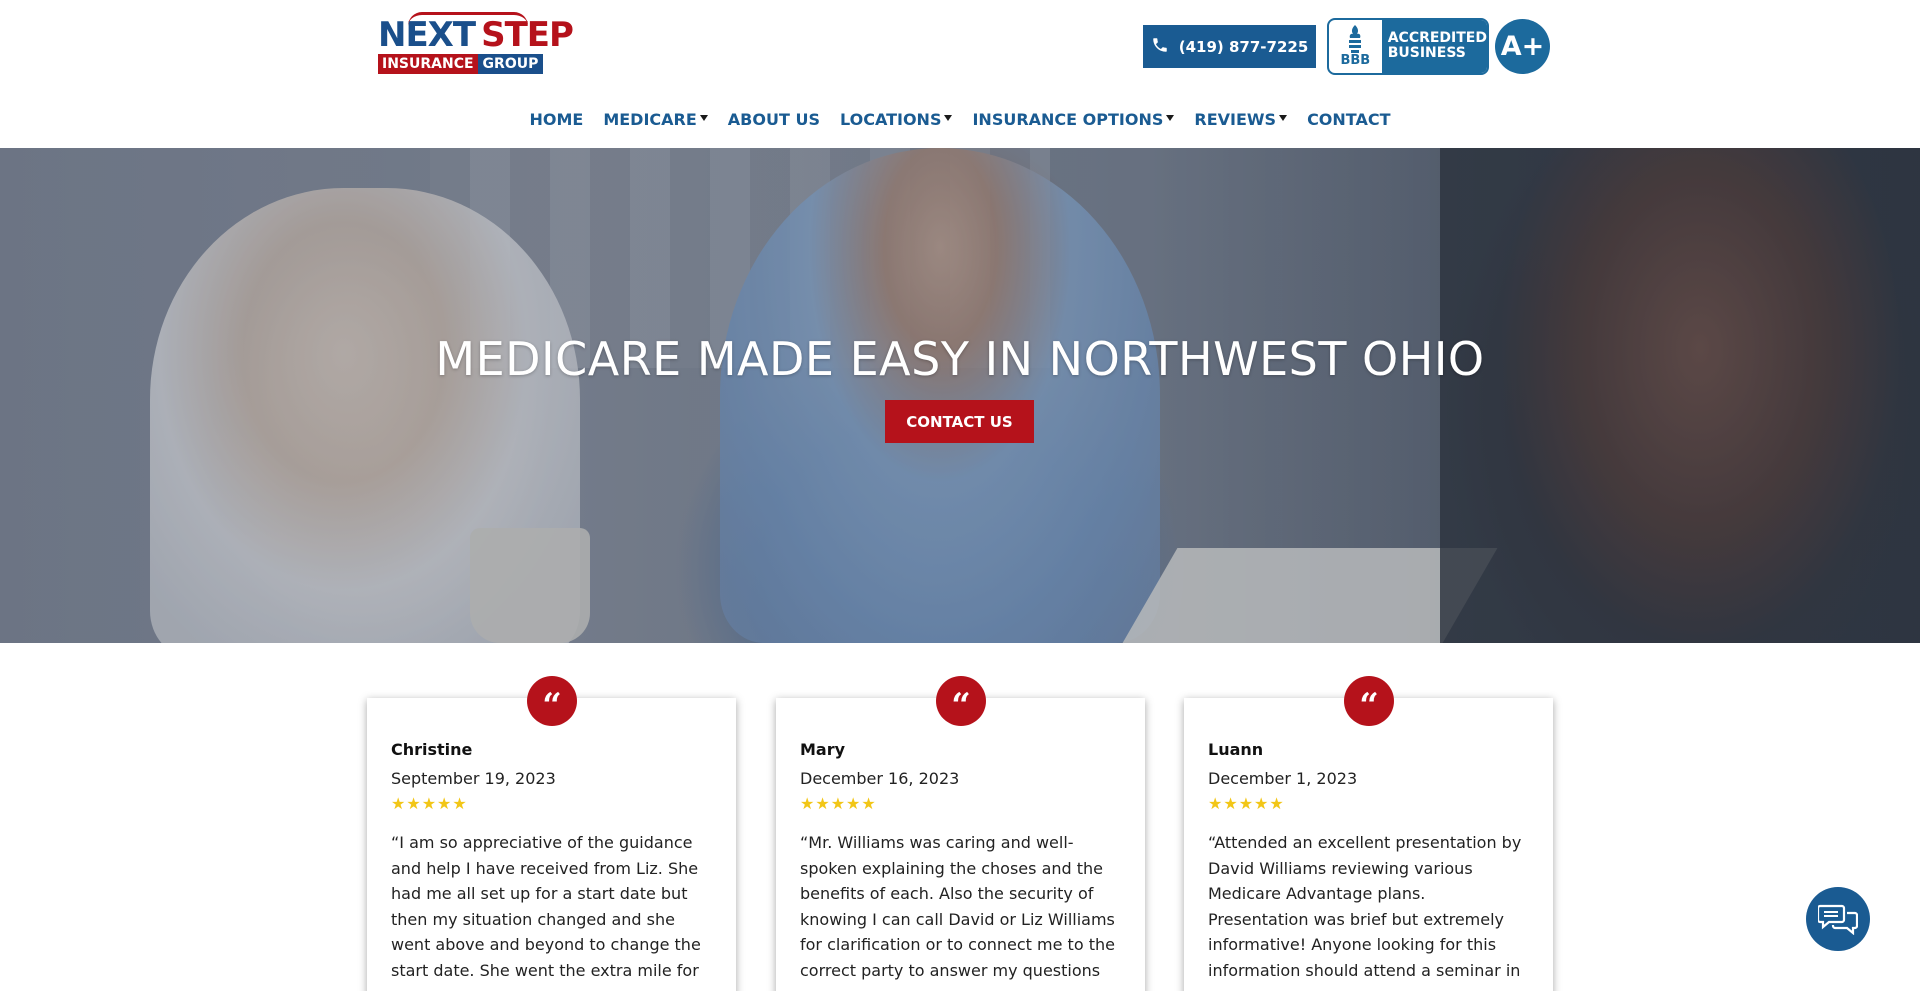 Image resolution: width=1920 pixels, height=991 pixels. Describe the element at coordinates (1068, 119) in the screenshot. I see `nav-label: INSURANCE OPTIONS` at that location.